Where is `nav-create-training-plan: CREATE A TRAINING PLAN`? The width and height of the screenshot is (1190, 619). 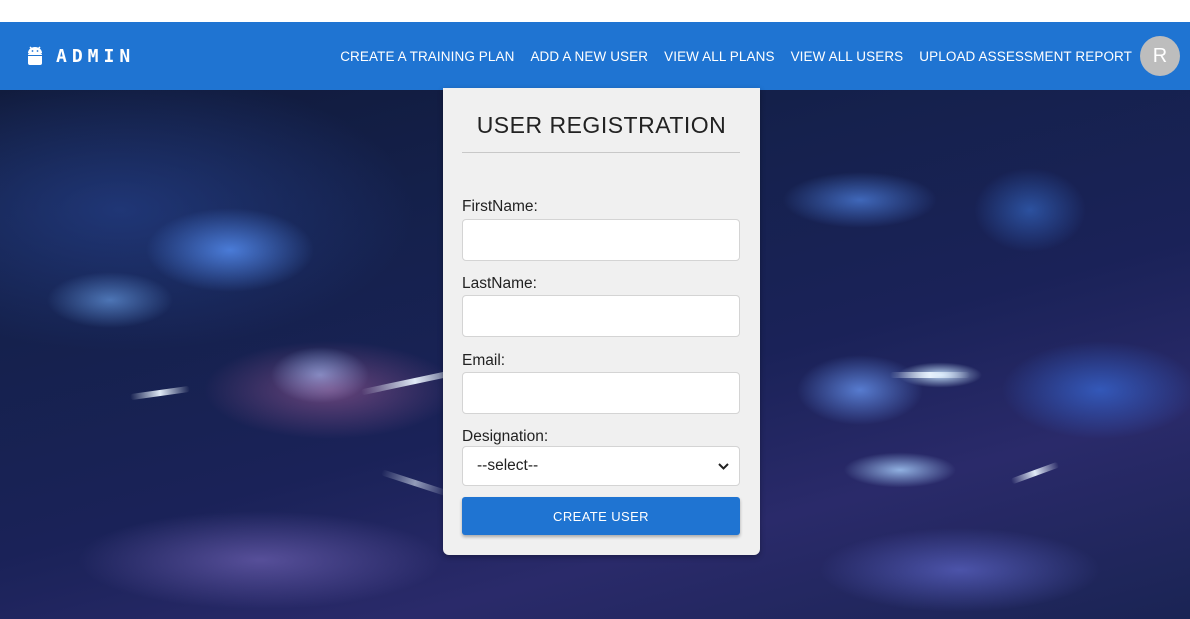 nav-create-training-plan: CREATE A TRAINING PLAN is located at coordinates (427, 56).